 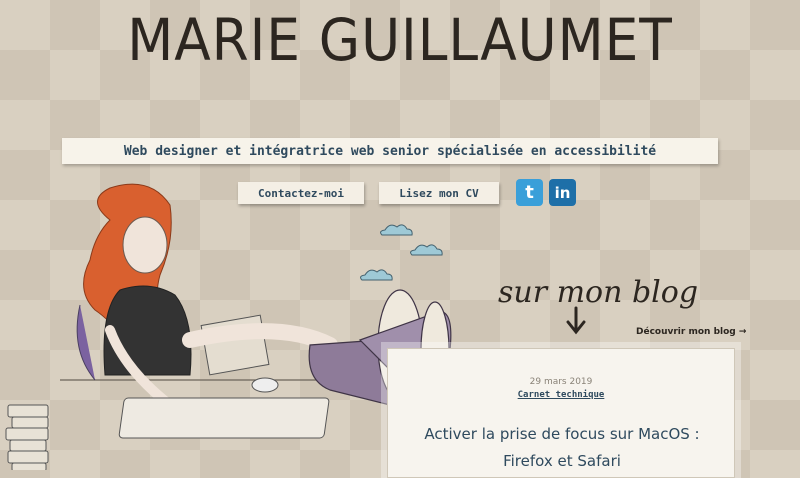 I want to click on discover-blog-link: Découvrir mon blog →, so click(x=691, y=332).